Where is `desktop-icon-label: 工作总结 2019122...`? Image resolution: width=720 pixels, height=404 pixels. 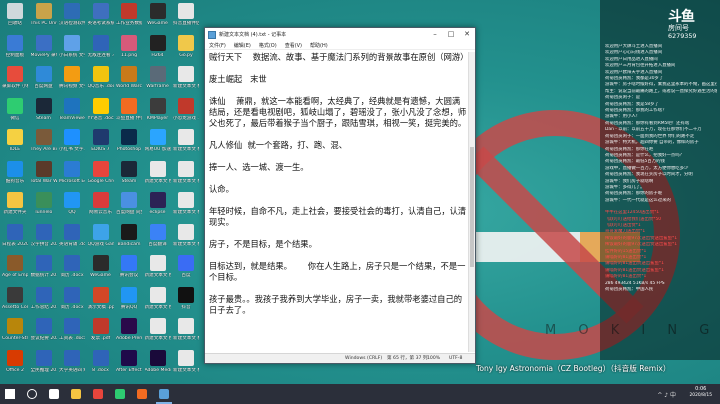 desktop-icon-label: 工作总结 2019122... is located at coordinates (43, 307).